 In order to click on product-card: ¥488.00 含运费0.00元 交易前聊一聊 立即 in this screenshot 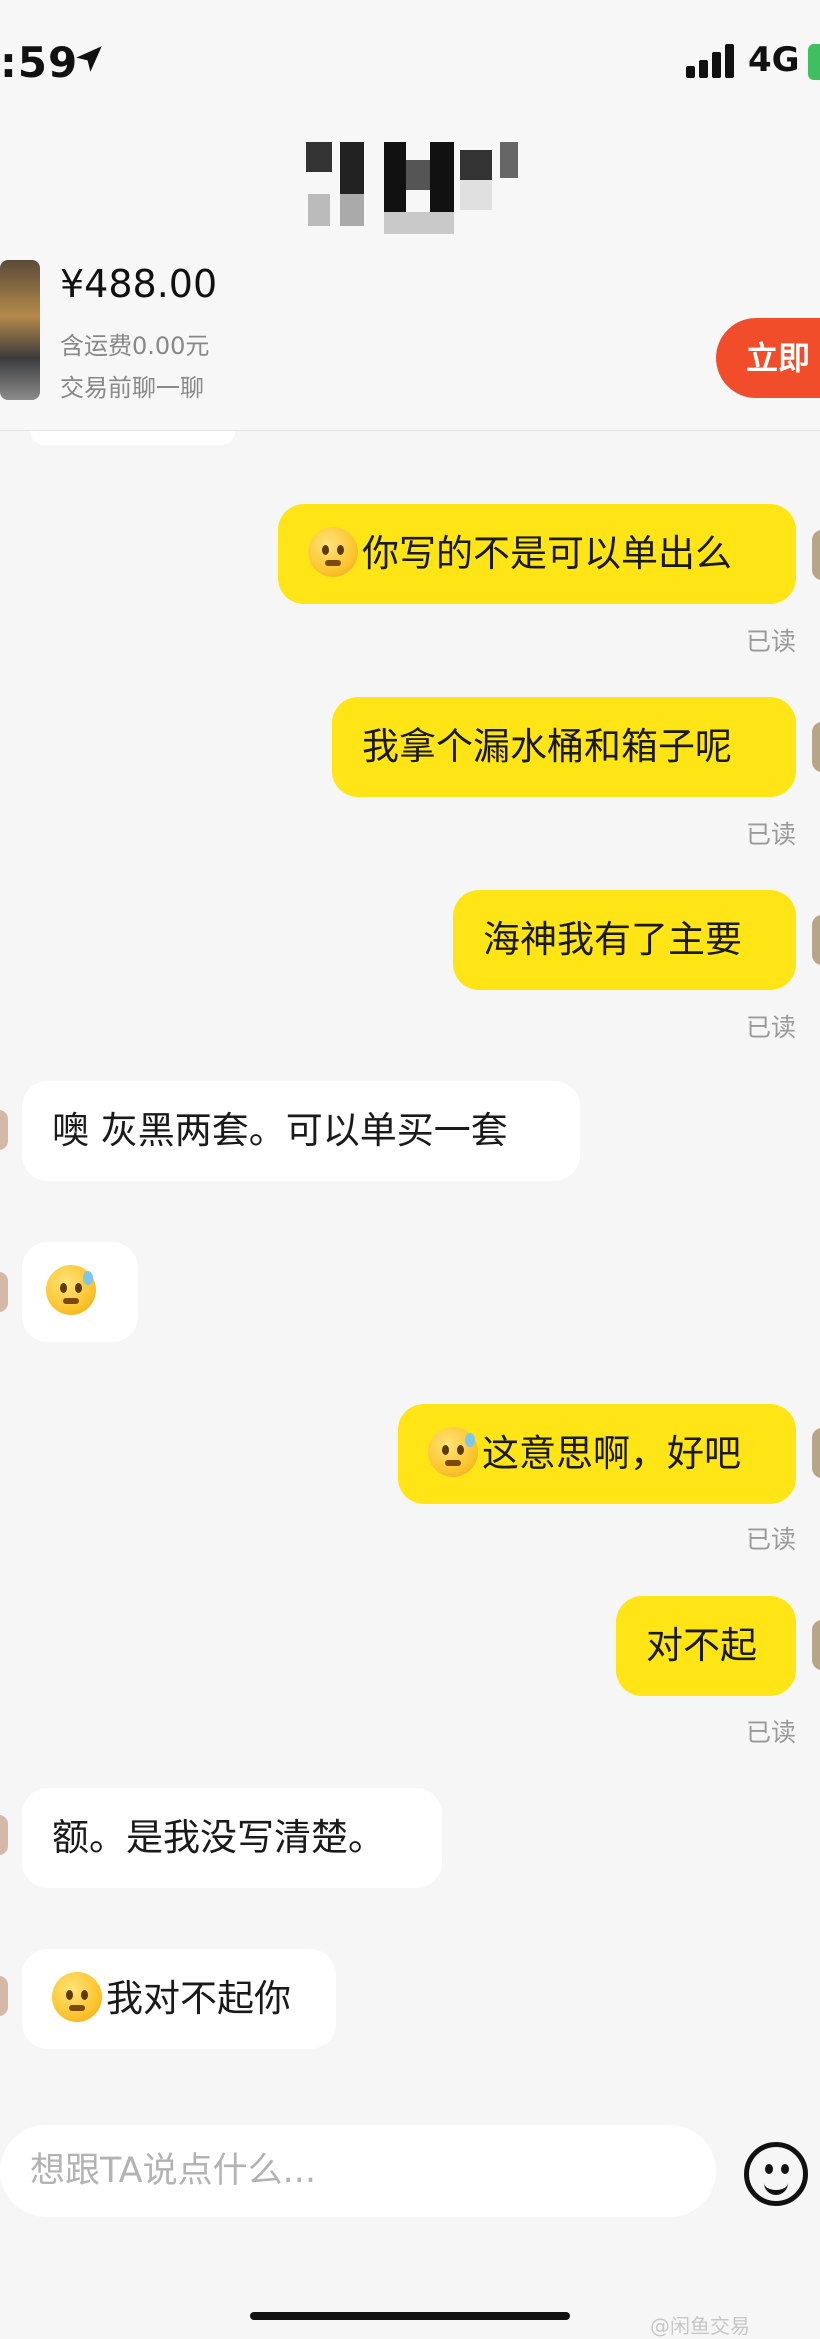, I will do `click(410, 335)`.